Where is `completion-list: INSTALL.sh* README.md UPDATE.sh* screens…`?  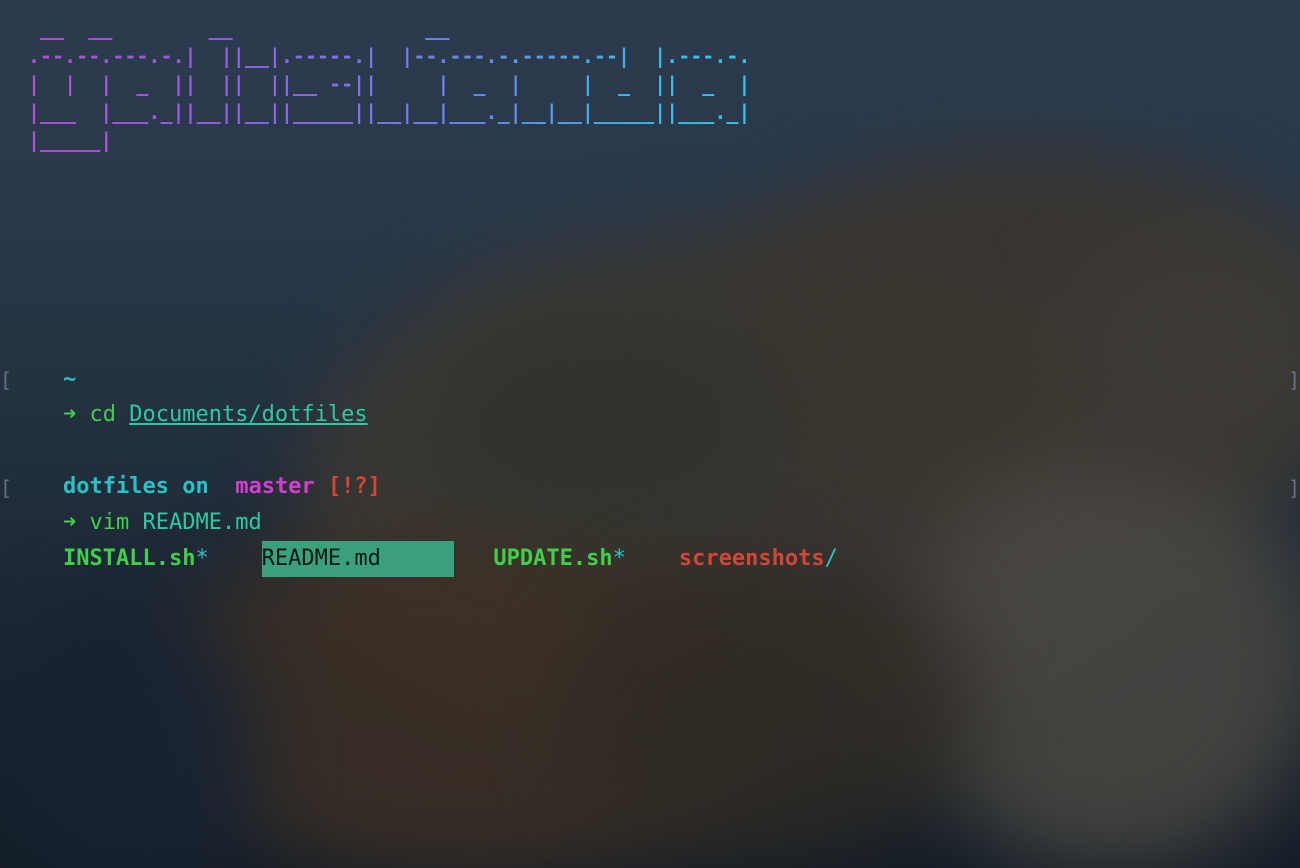
completion-list: INSTALL.sh* README.md UPDATE.sh* screens… is located at coordinates (424, 559).